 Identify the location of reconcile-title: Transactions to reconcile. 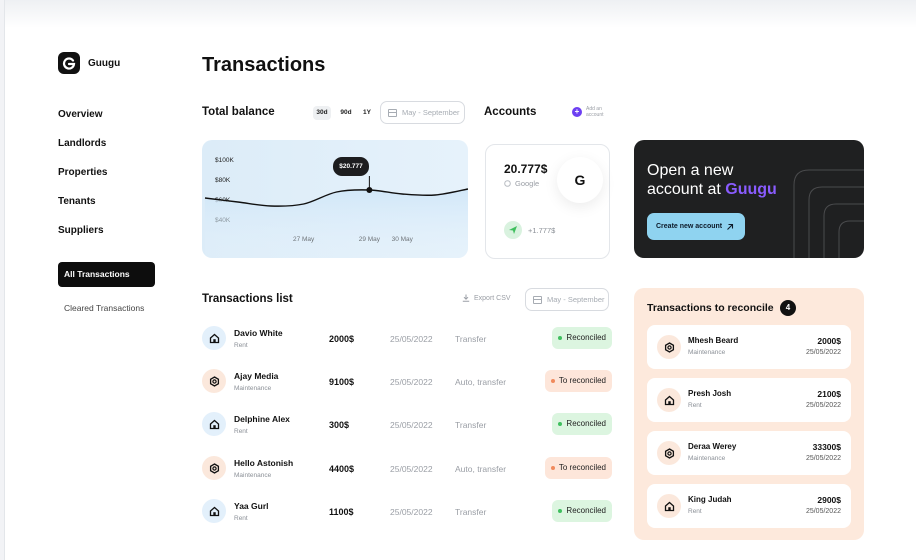
(710, 308).